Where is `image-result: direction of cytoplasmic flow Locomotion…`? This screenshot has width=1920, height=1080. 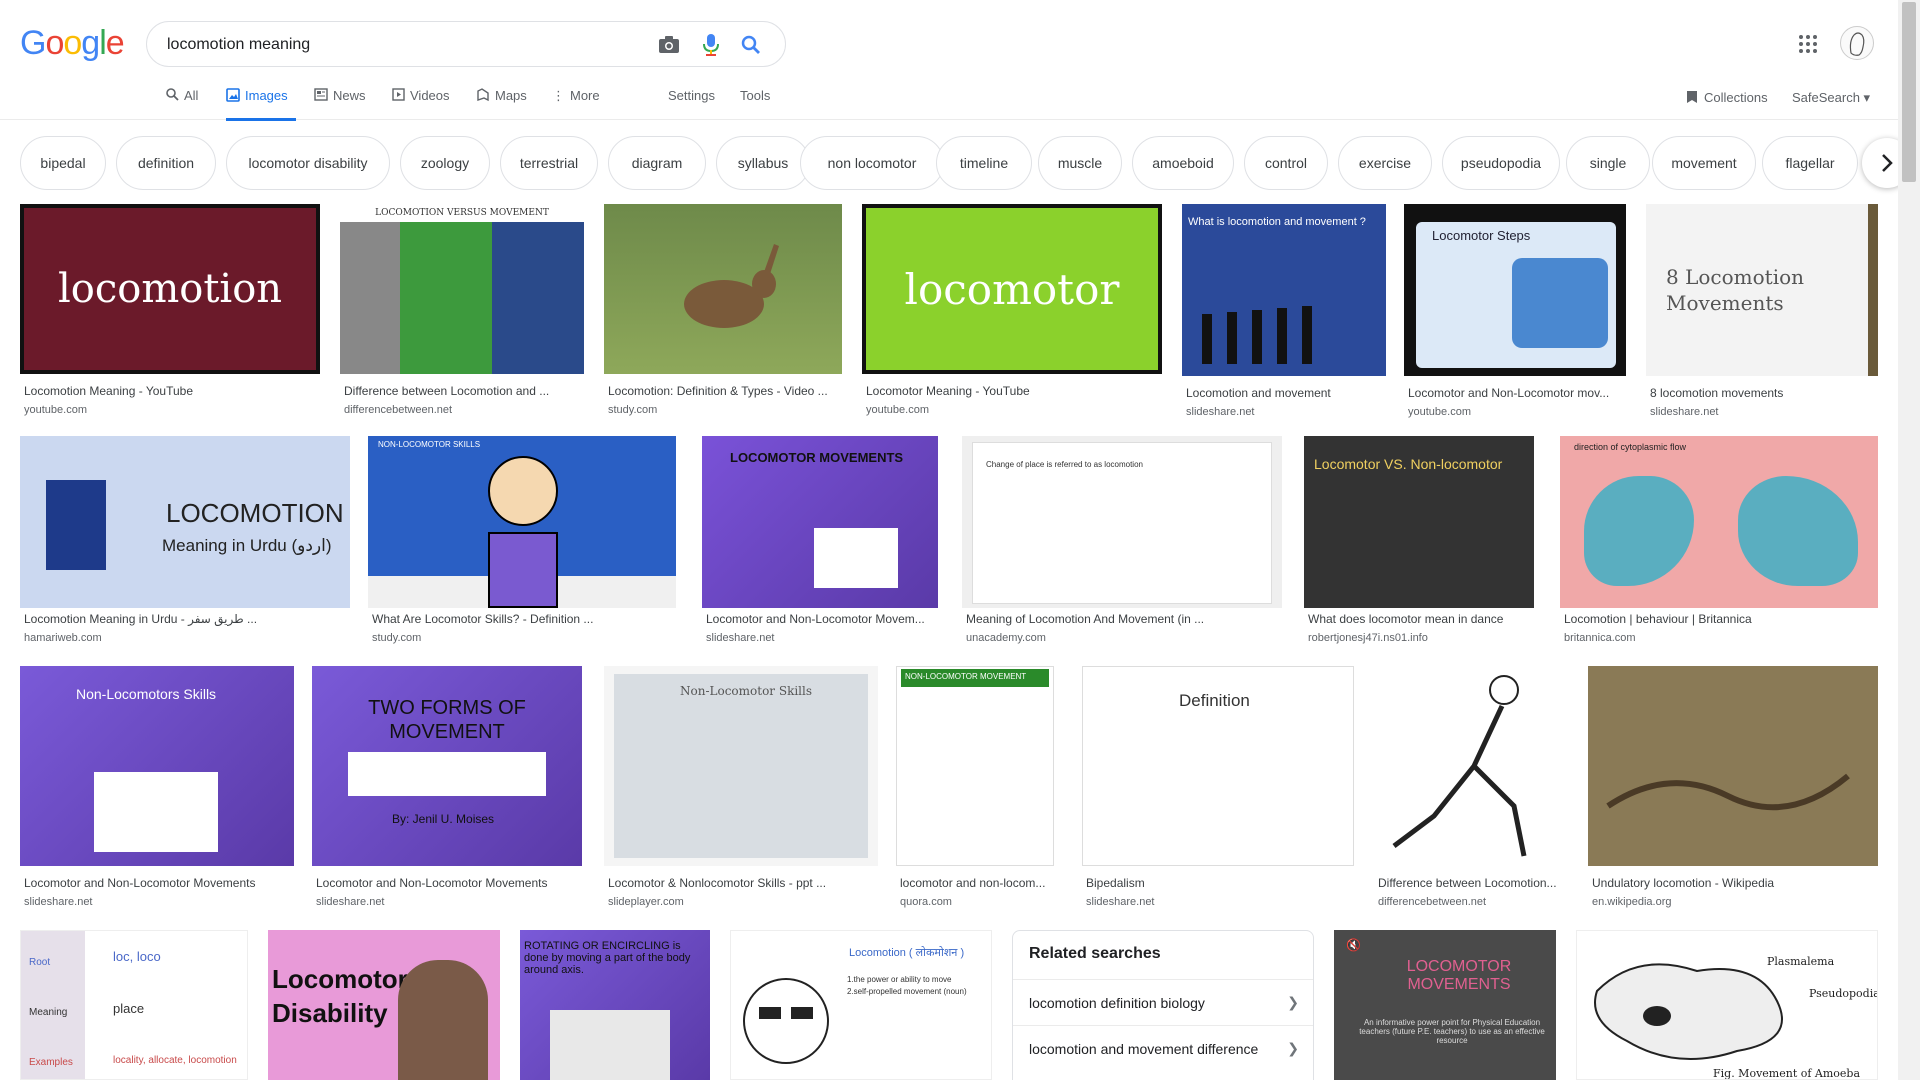 image-result: direction of cytoplasmic flow Locomotion… is located at coordinates (1719, 541).